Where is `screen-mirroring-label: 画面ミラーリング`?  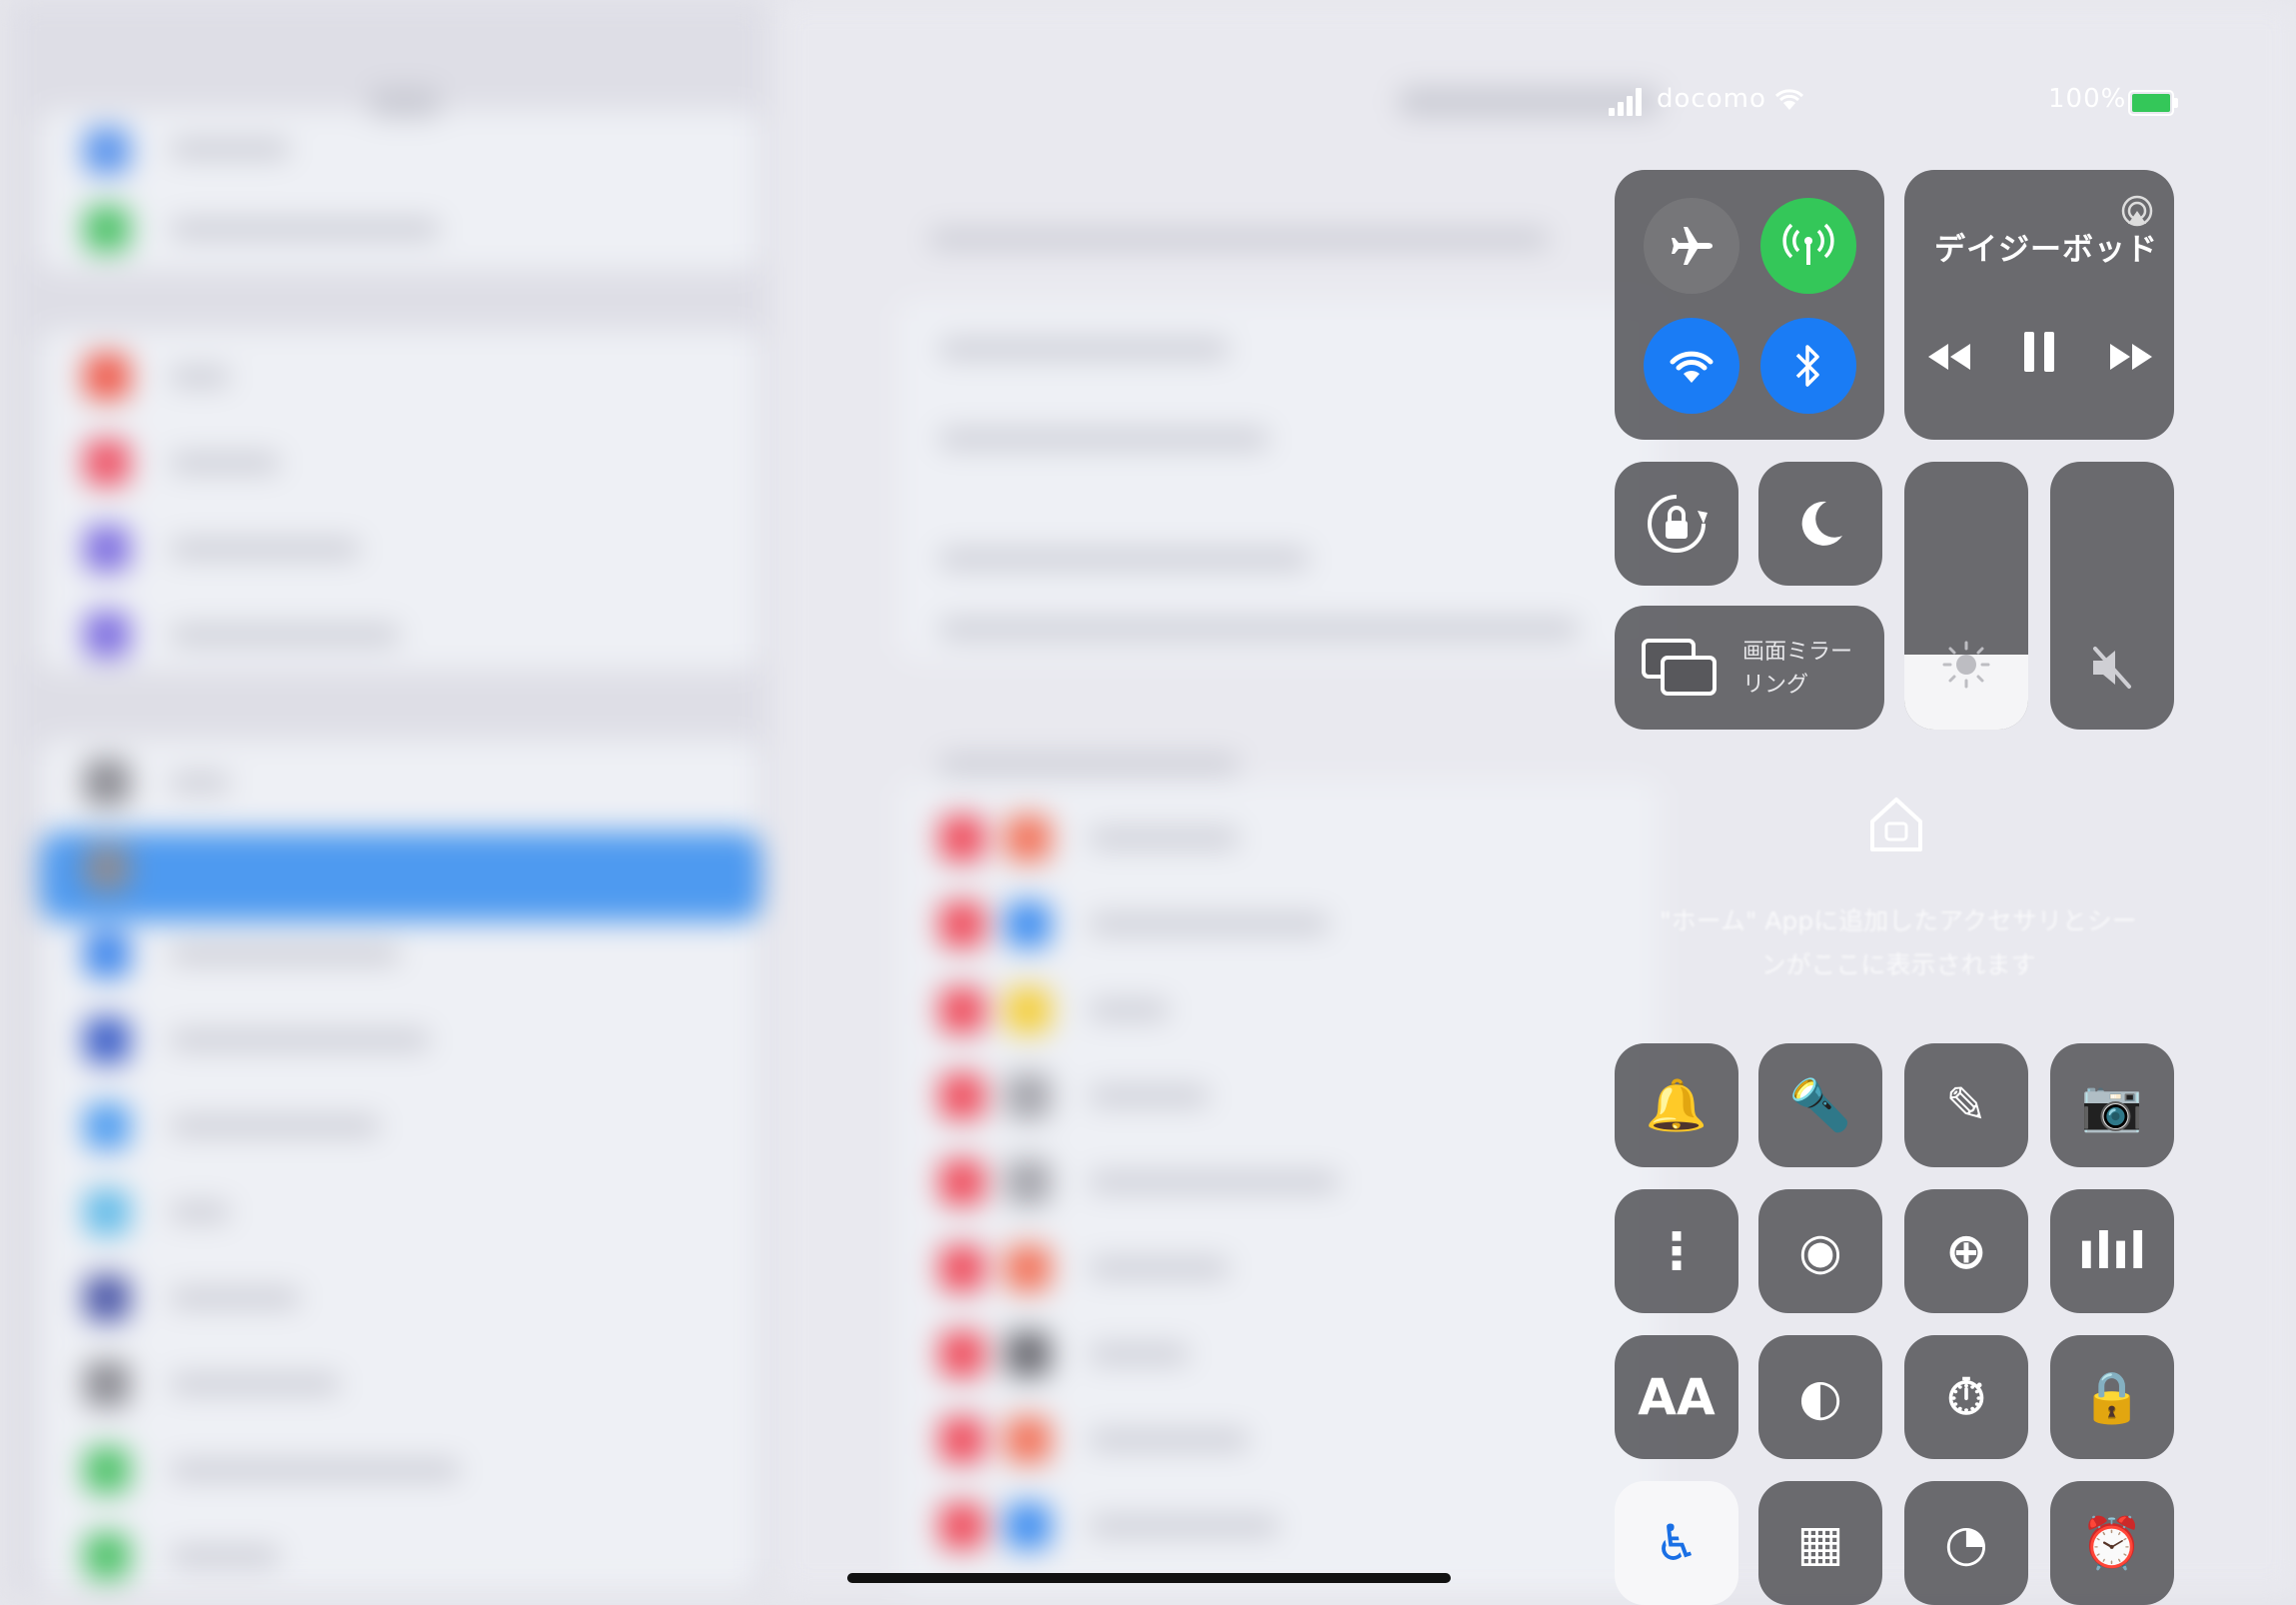
screen-mirroring-label: 画面ミラーリング is located at coordinates (1797, 669).